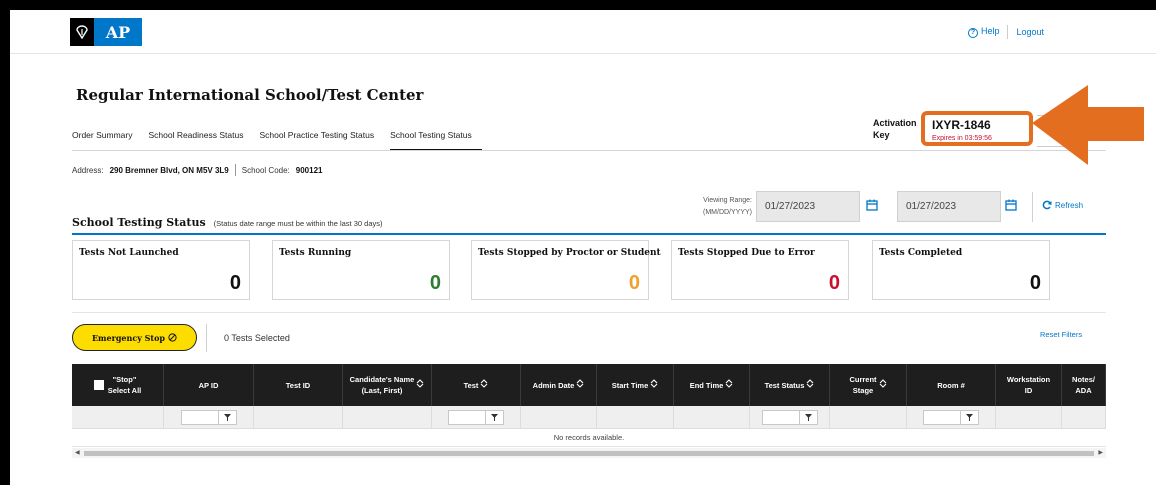 This screenshot has height=485, width=1156. What do you see at coordinates (635, 385) in the screenshot?
I see `column-header-start-time: Start Time` at bounding box center [635, 385].